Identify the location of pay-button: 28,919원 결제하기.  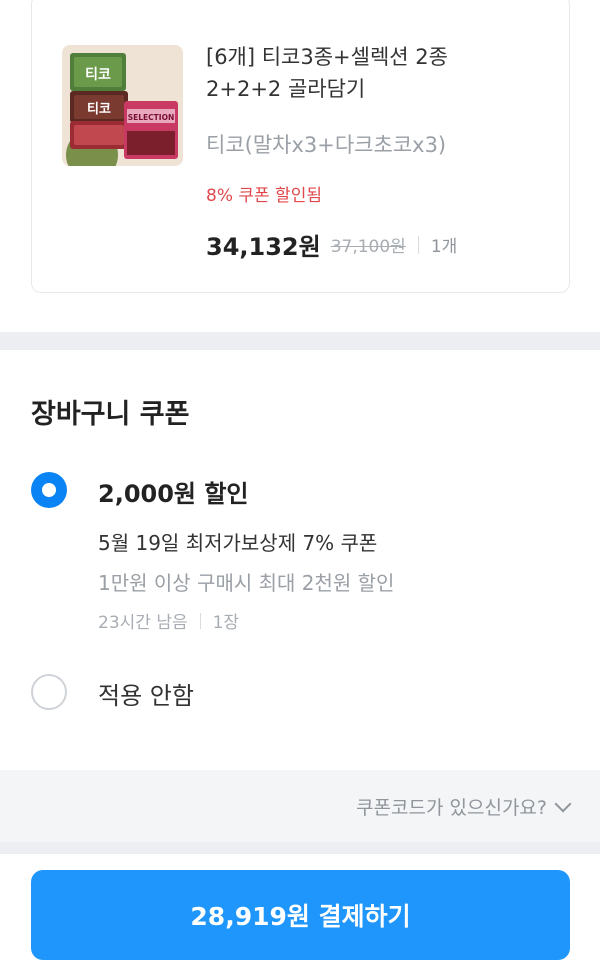
(300, 915).